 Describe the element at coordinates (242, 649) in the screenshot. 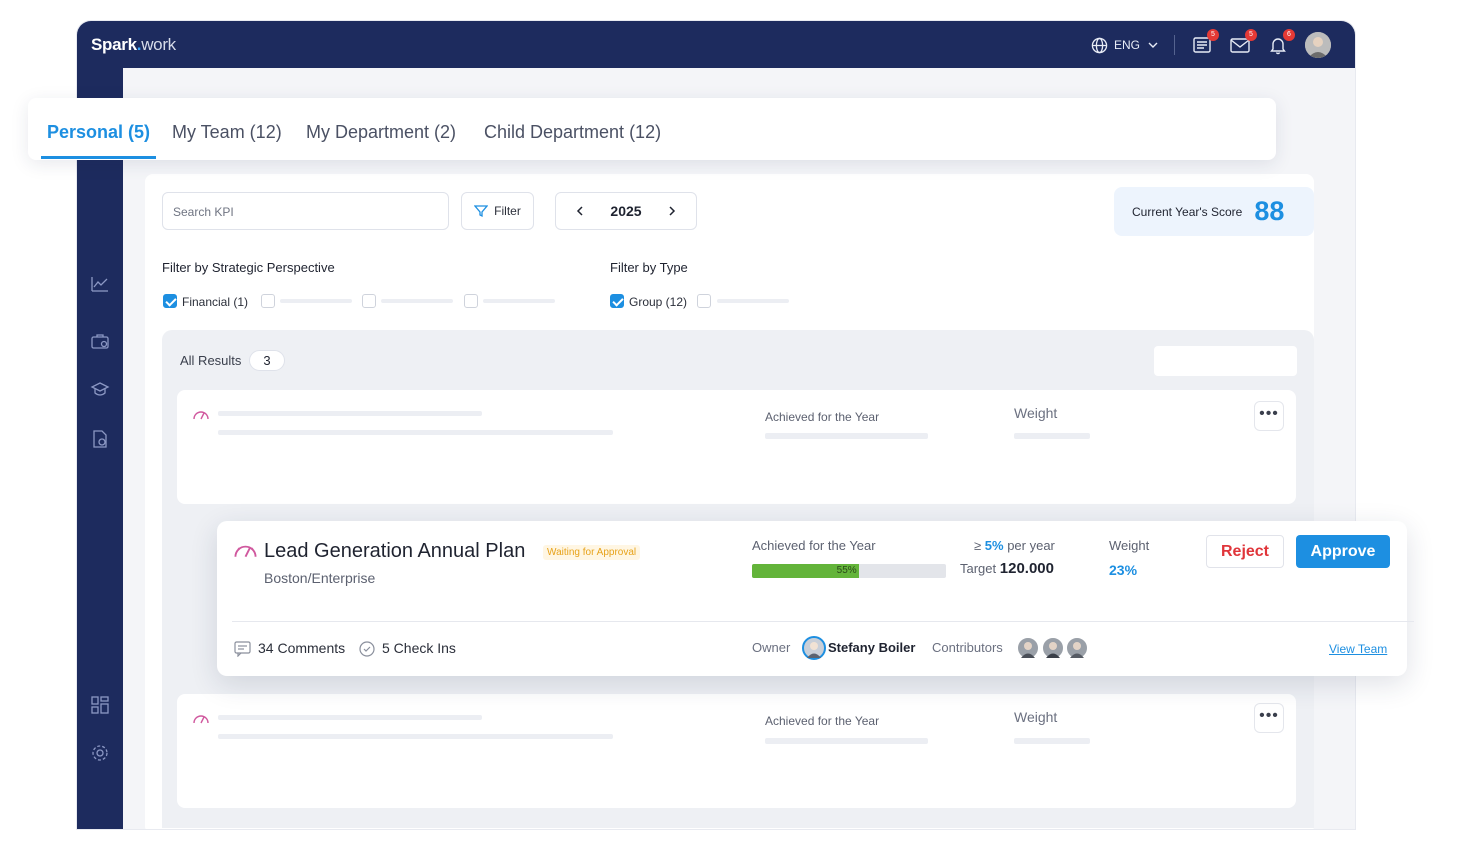

I see `comment-icon` at that location.